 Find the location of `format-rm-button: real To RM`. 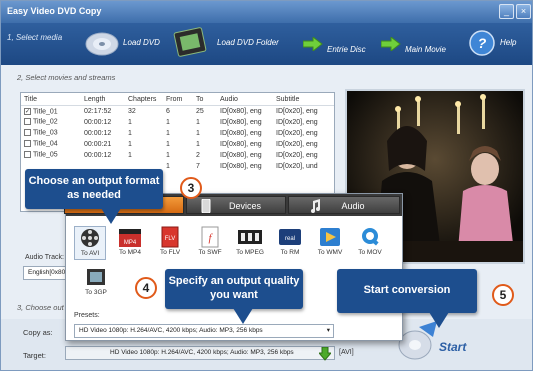

format-rm-button: real To RM is located at coordinates (290, 243).